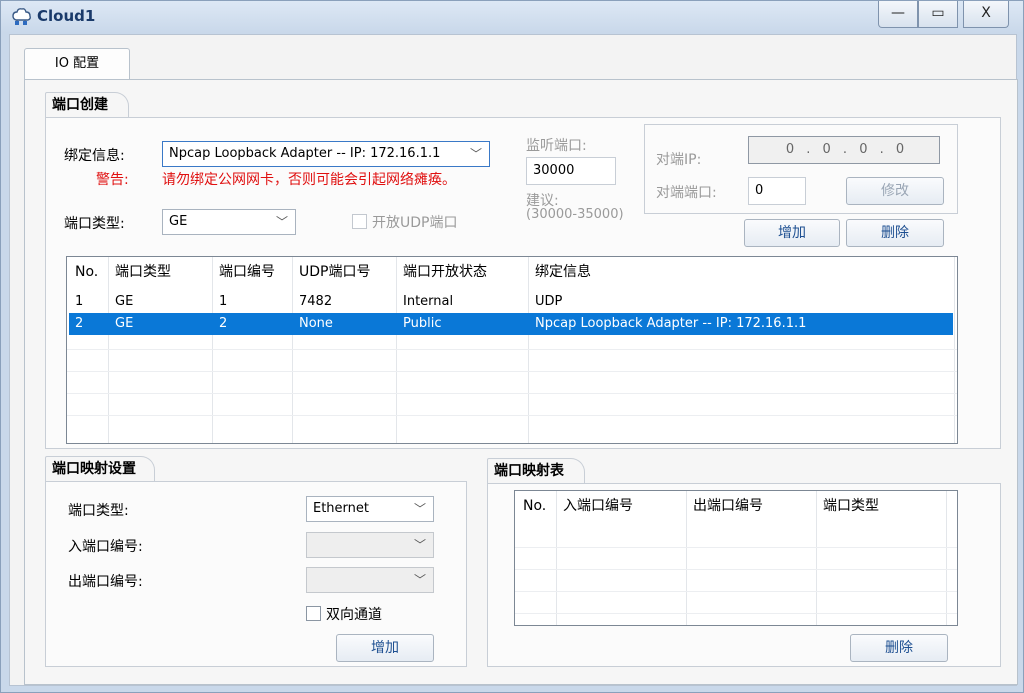 The image size is (1024, 693). Describe the element at coordinates (671, 323) in the screenshot. I see `row-cell: Npcap Loopback Adapter -- IP: 172.16.1.1` at that location.